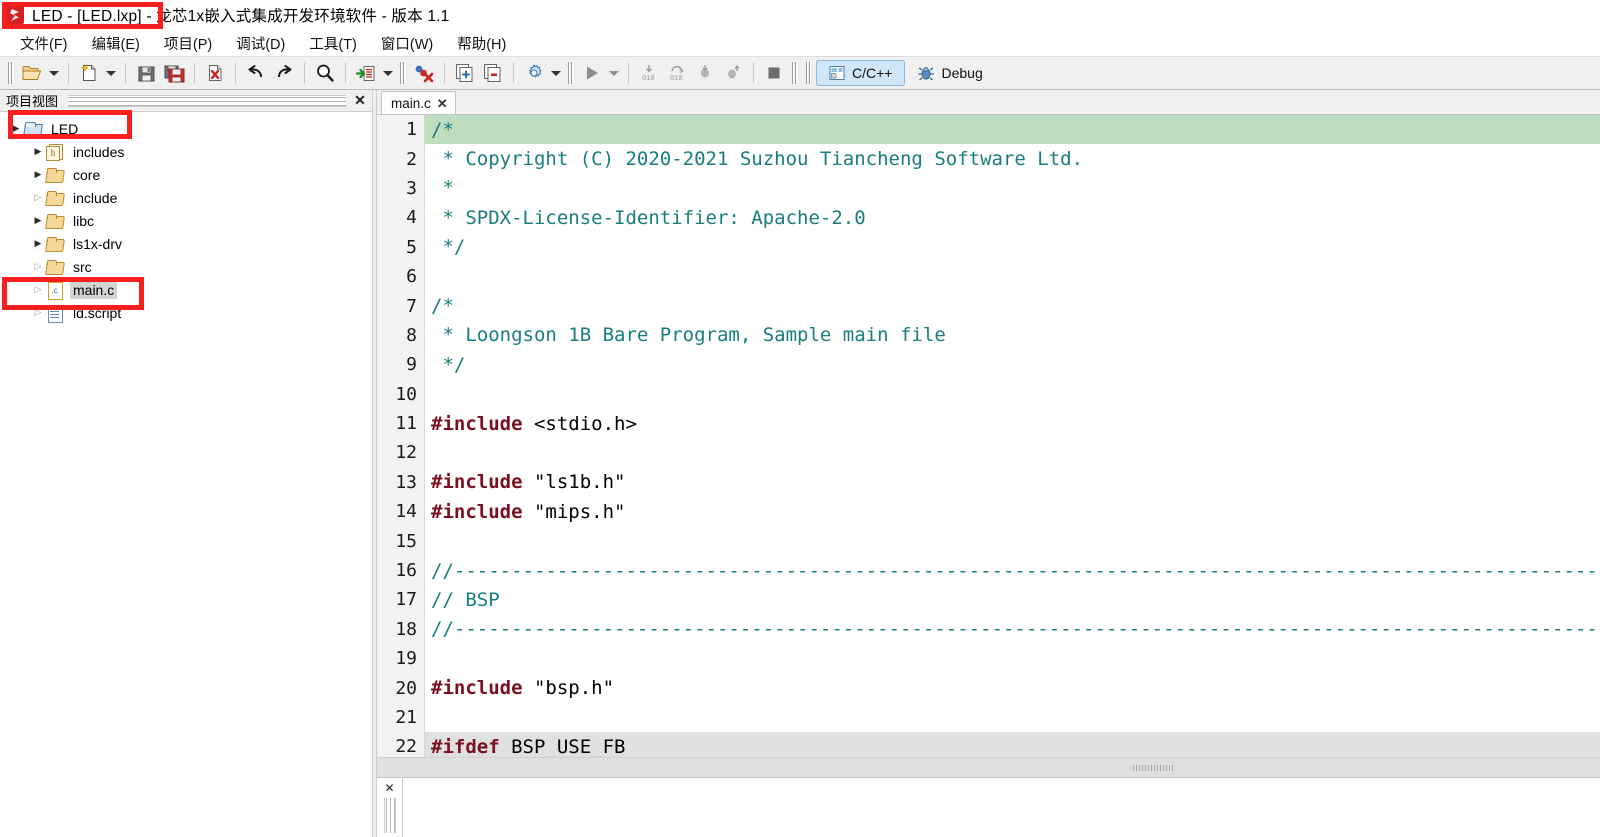  Describe the element at coordinates (215, 73) in the screenshot. I see `delete-file-icon` at that location.